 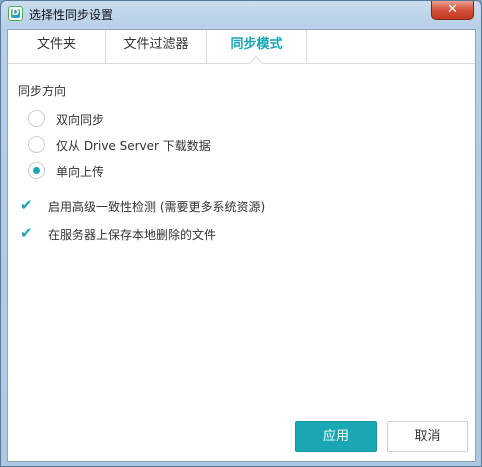 What do you see at coordinates (241, 47) in the screenshot?
I see `tab-bar: 文件夹 文件过滤器 同步模式` at bounding box center [241, 47].